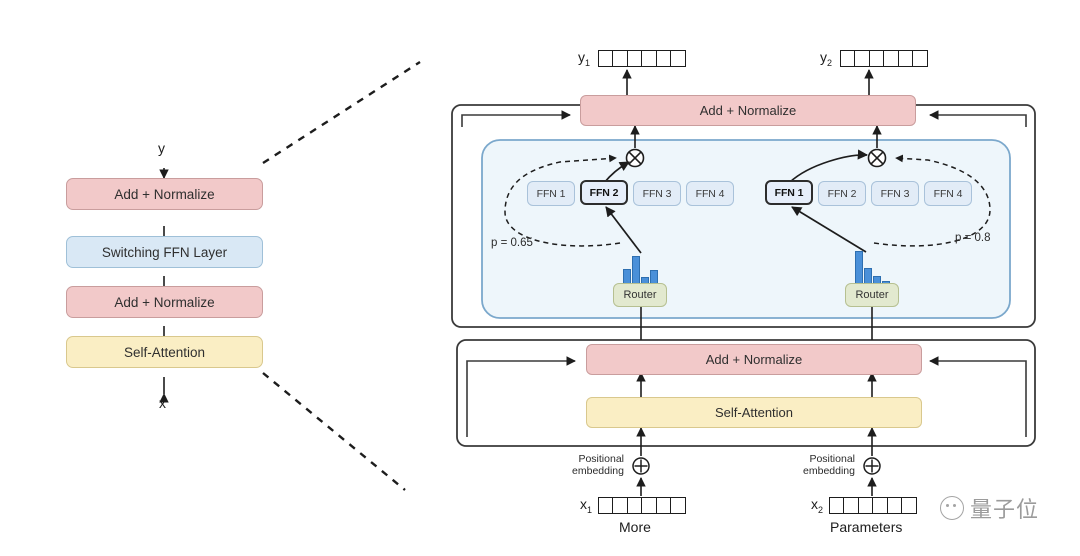 This screenshot has height=556, width=1080. I want to click on watermark-text: 量子位, so click(1005, 510).